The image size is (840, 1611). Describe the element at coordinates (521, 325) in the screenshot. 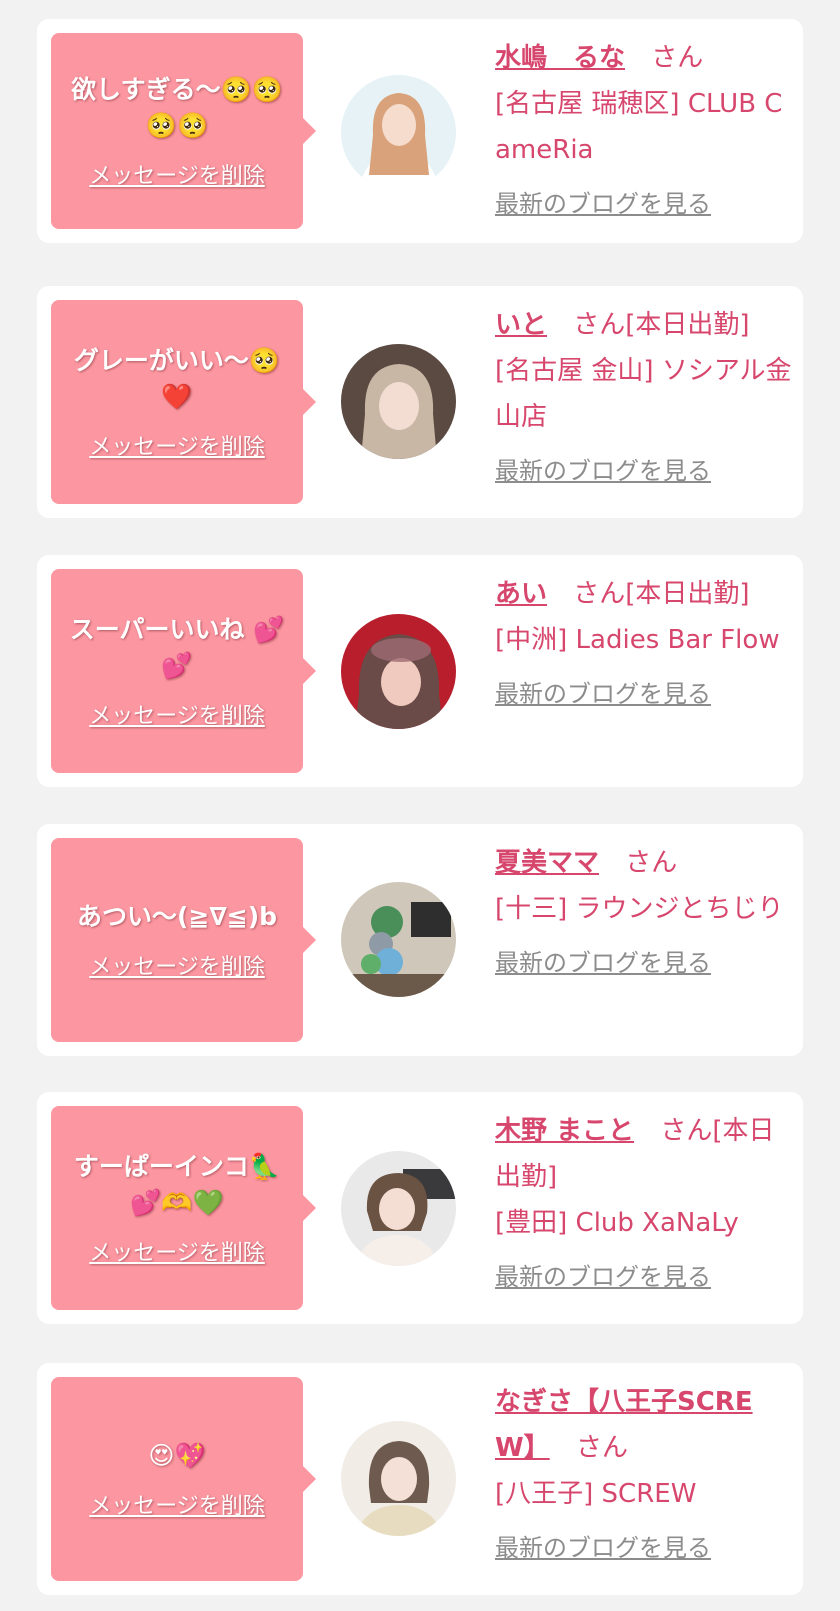

I see `cast-name-link: いと` at that location.